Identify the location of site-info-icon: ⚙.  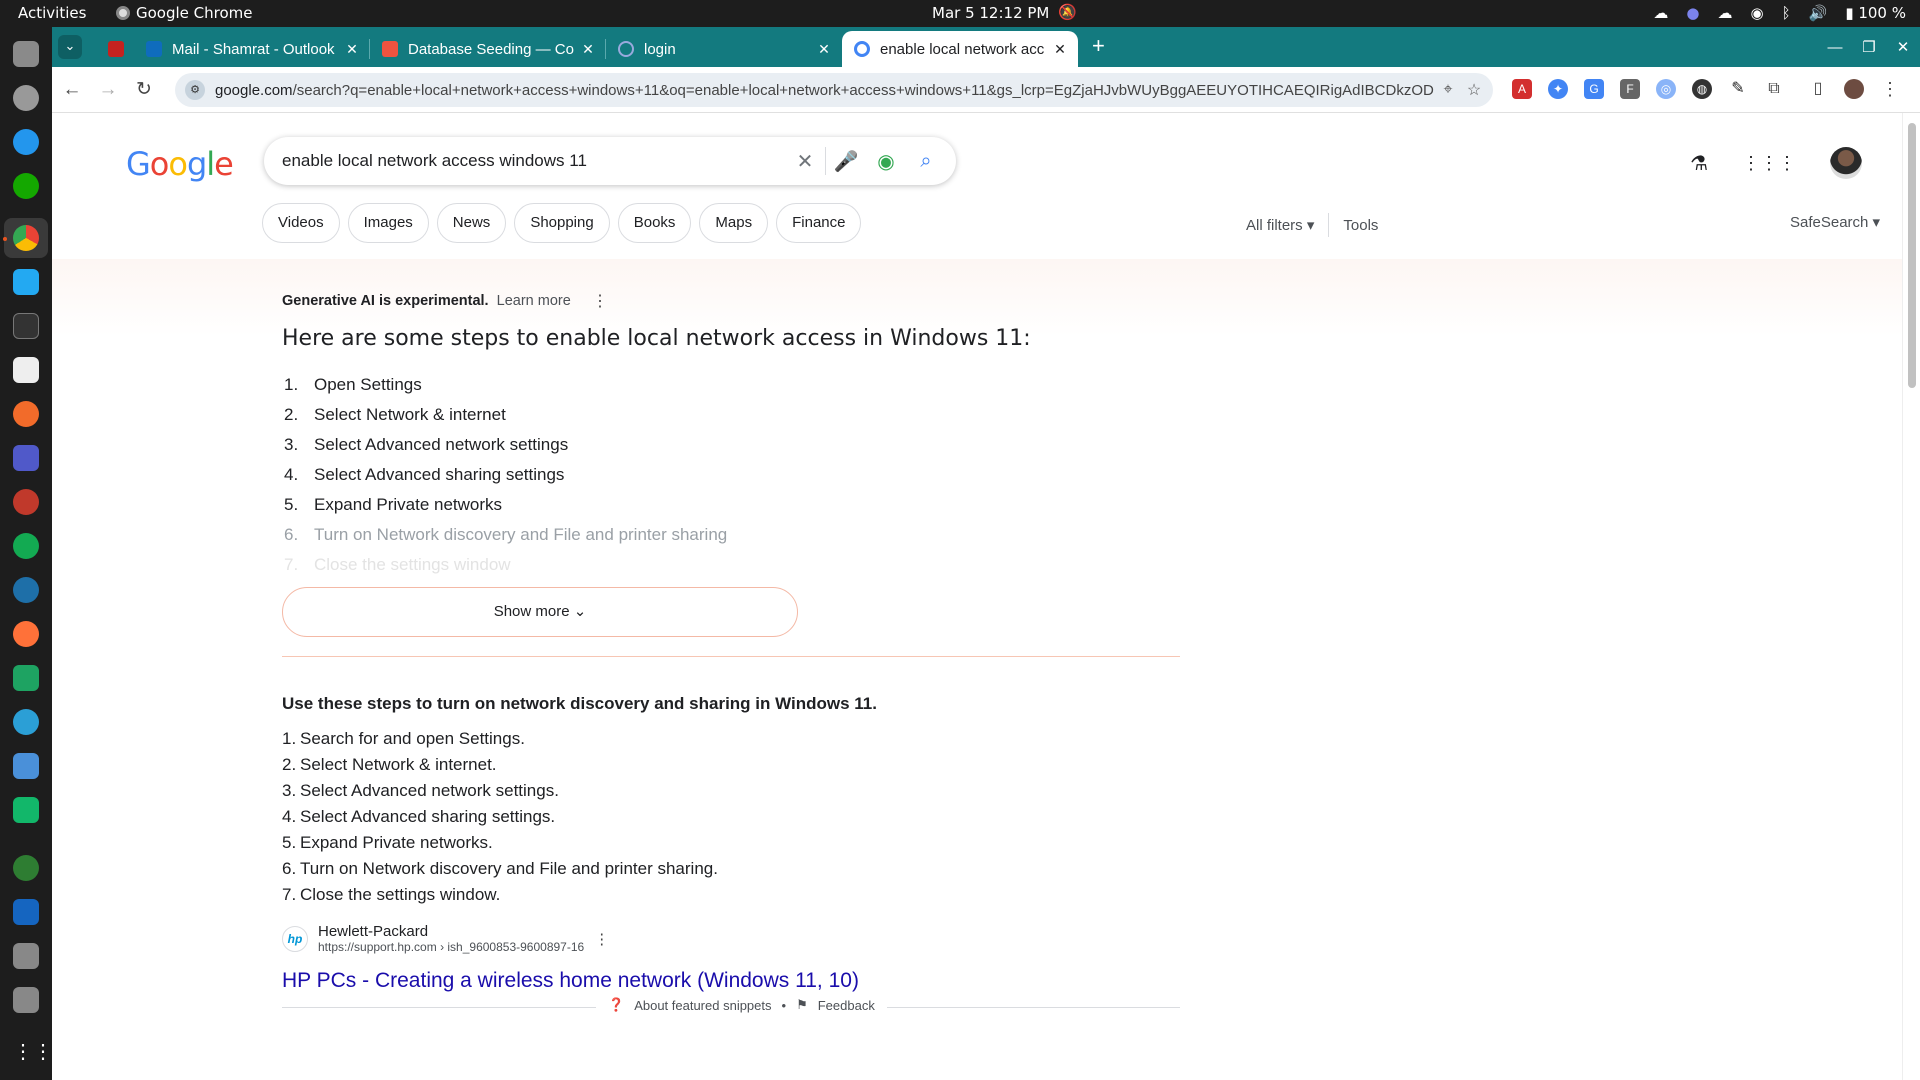
(195, 90).